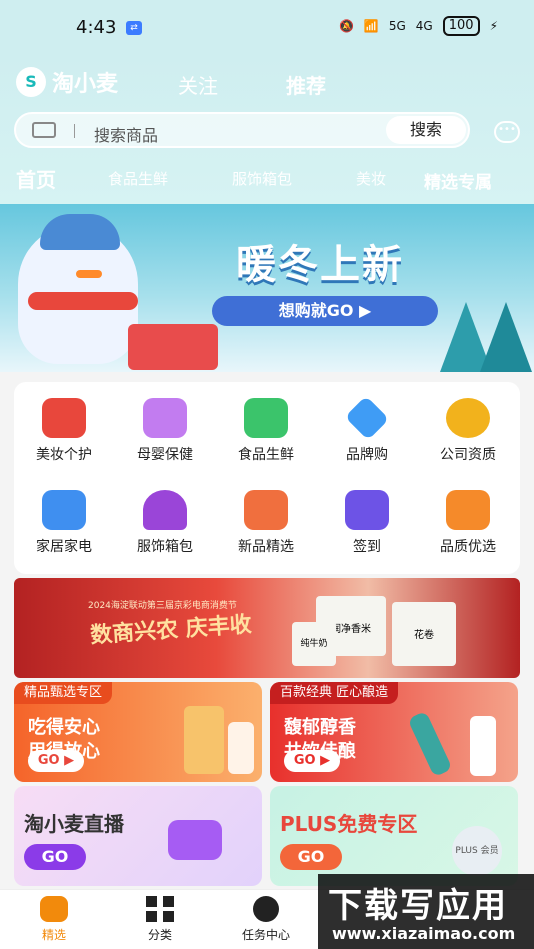 The width and height of the screenshot is (534, 949). Describe the element at coordinates (371, 26) in the screenshot. I see `wifi-icon: 📶` at that location.